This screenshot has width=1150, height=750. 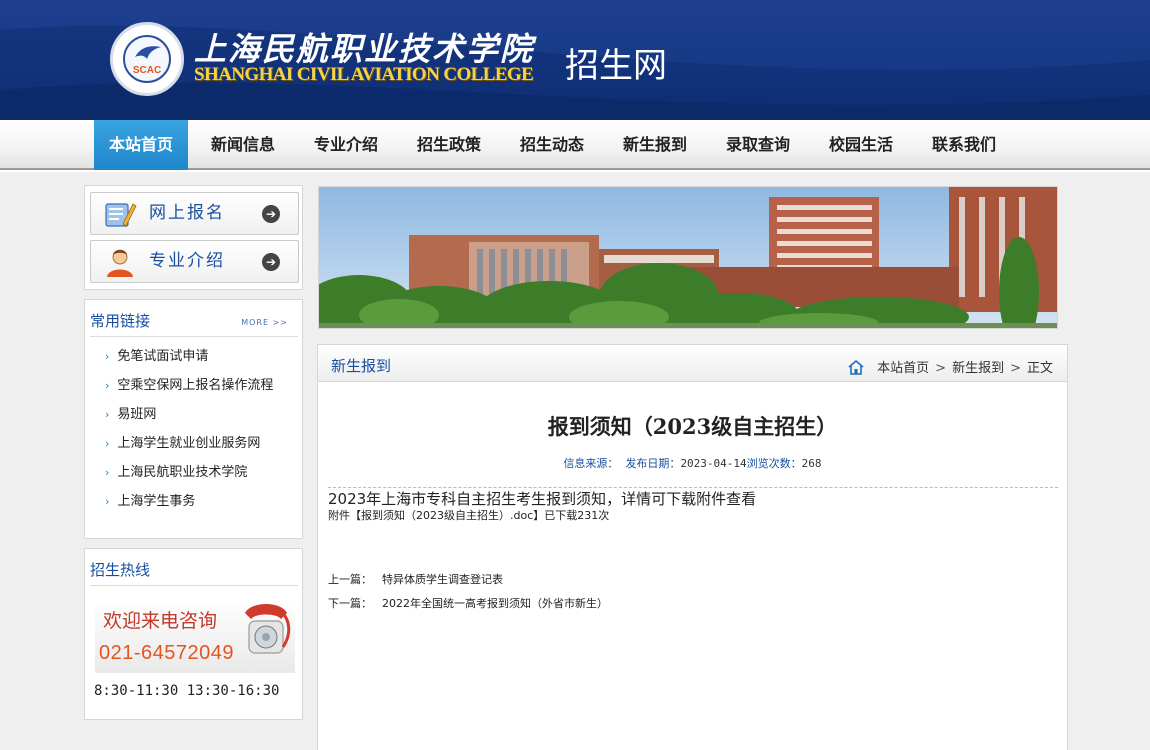 I want to click on nav-item-news: 新闻信息, so click(x=243, y=145).